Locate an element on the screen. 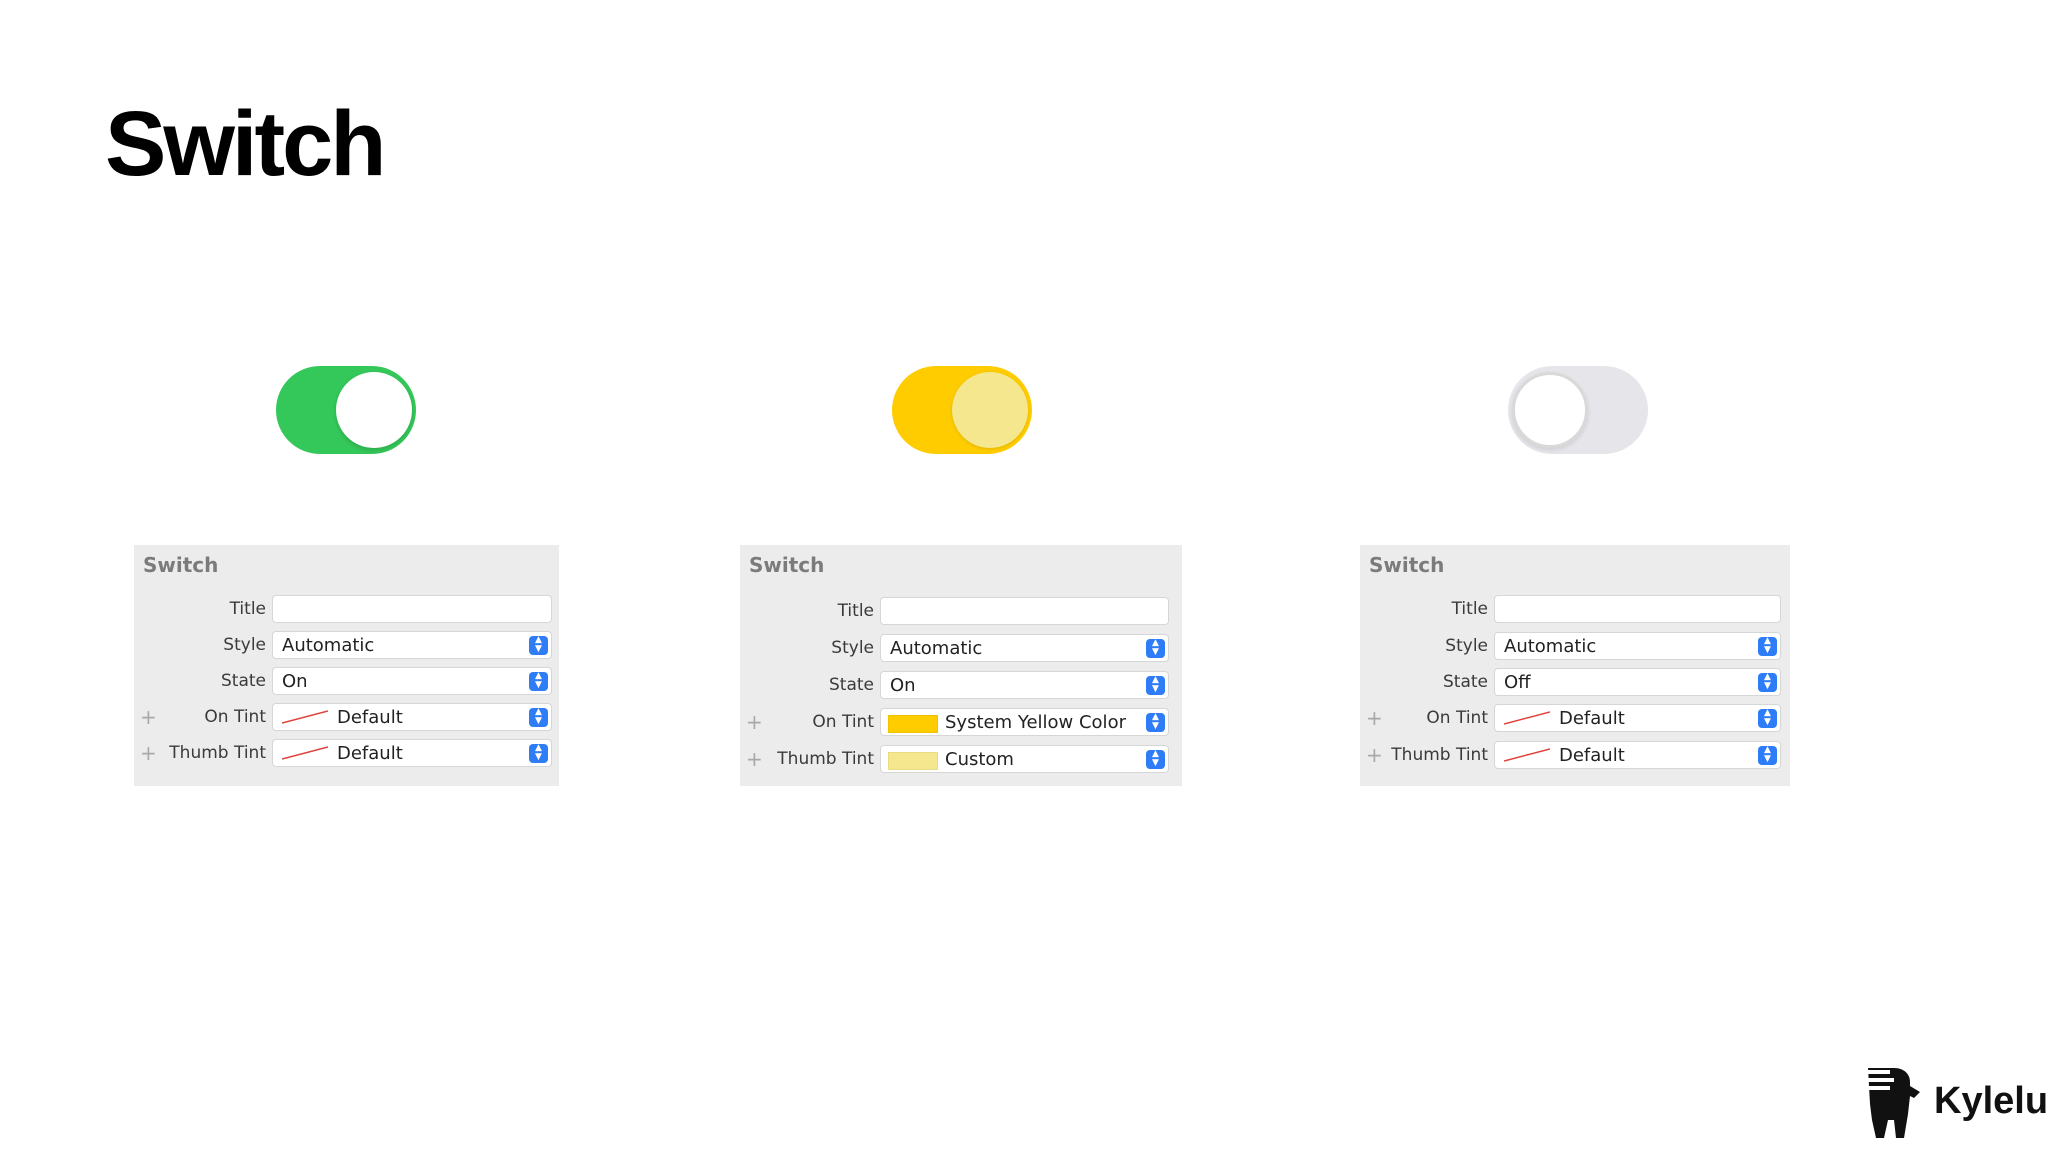 This screenshot has height=1152, width=2048. state-select: Off ▲ ▼ is located at coordinates (1637, 682).